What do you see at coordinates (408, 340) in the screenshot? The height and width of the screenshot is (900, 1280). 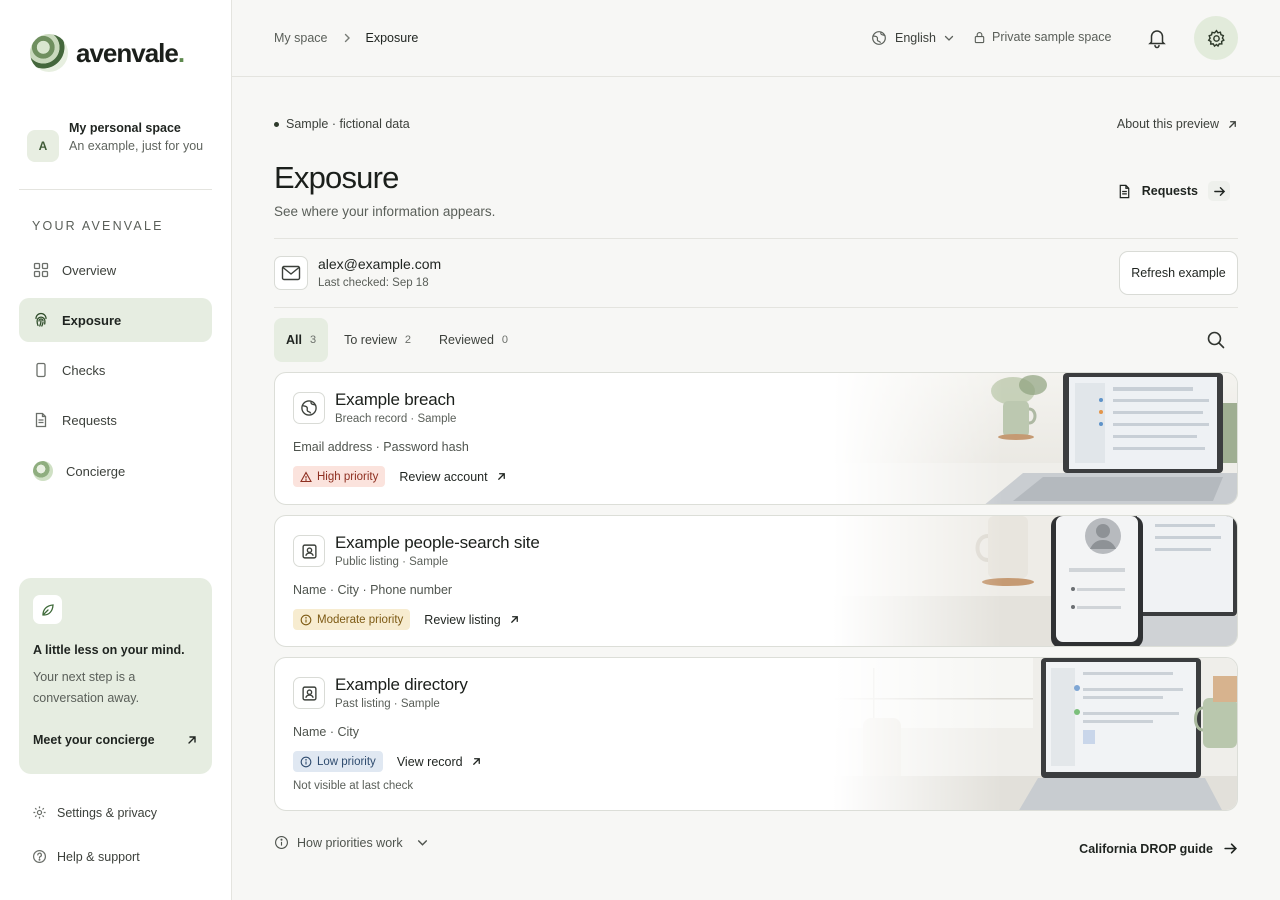 I see `tab-count: 2` at bounding box center [408, 340].